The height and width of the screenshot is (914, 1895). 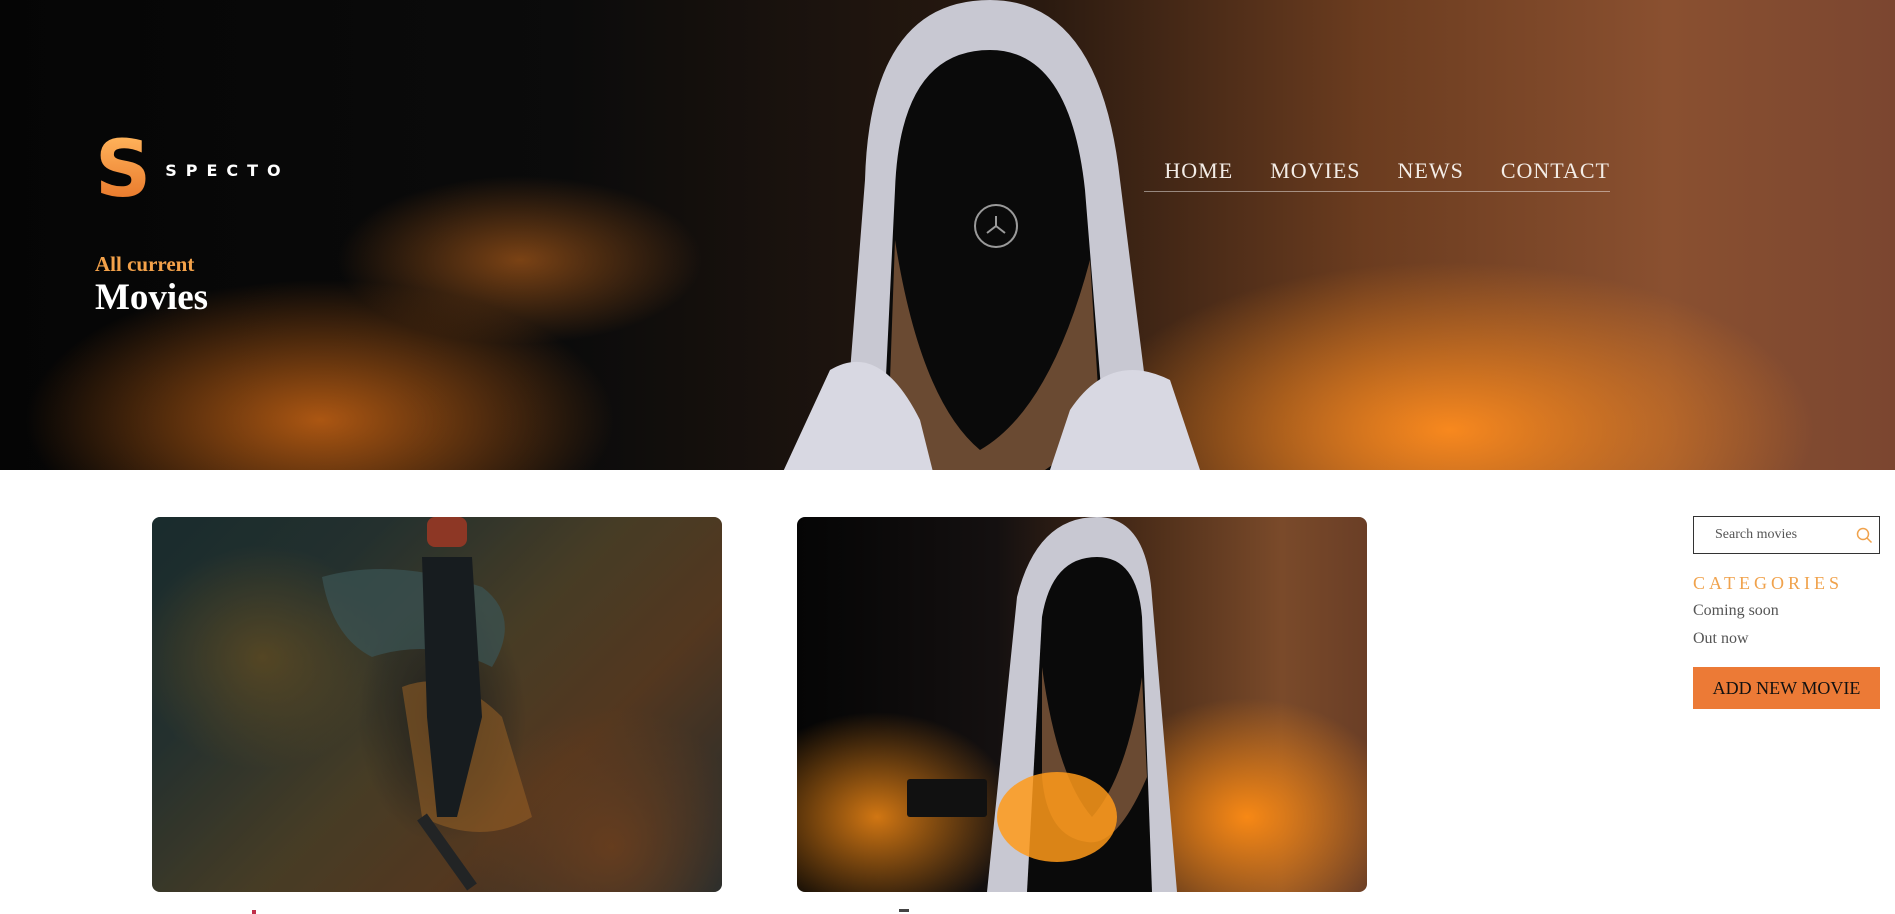 I want to click on hero-hooded-figure-image, so click(x=991, y=235).